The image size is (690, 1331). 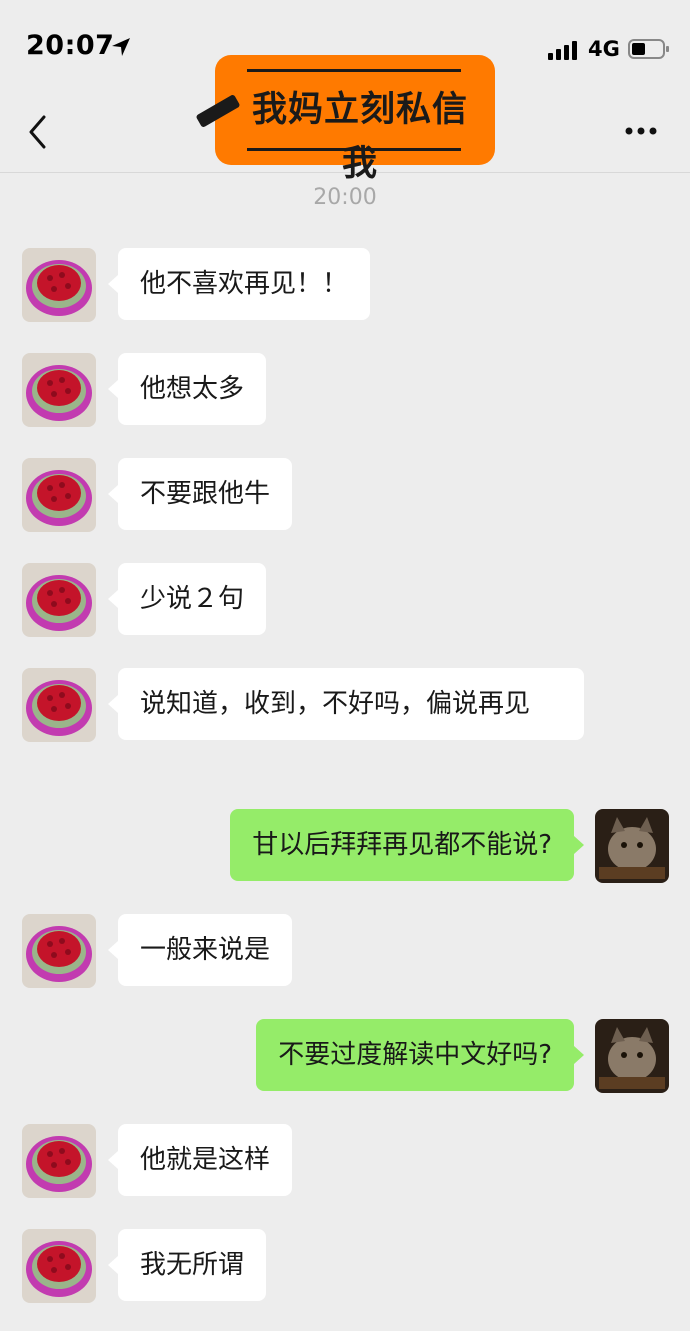 I want to click on message-bubble-outgoing: 不要过度解读中文好吗?, so click(x=420, y=1055).